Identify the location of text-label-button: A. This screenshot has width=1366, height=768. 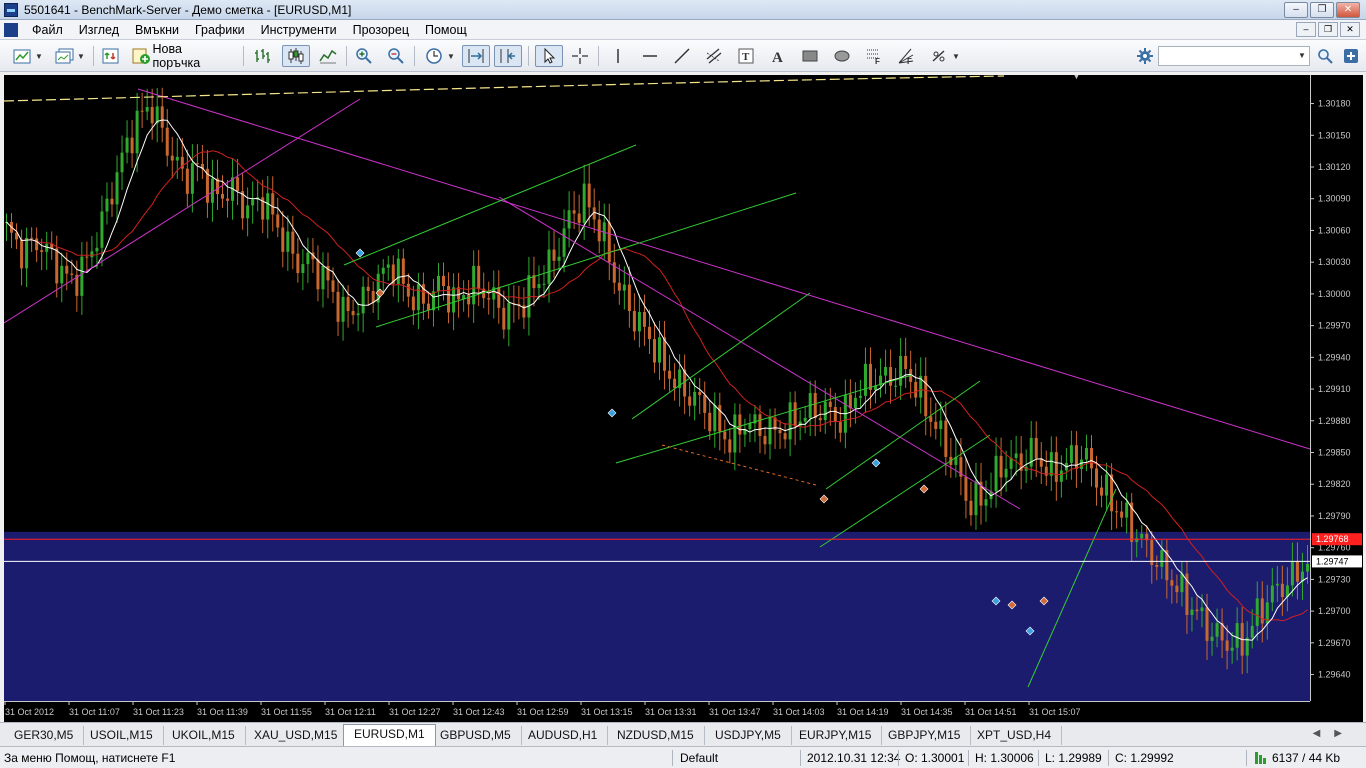
(778, 56).